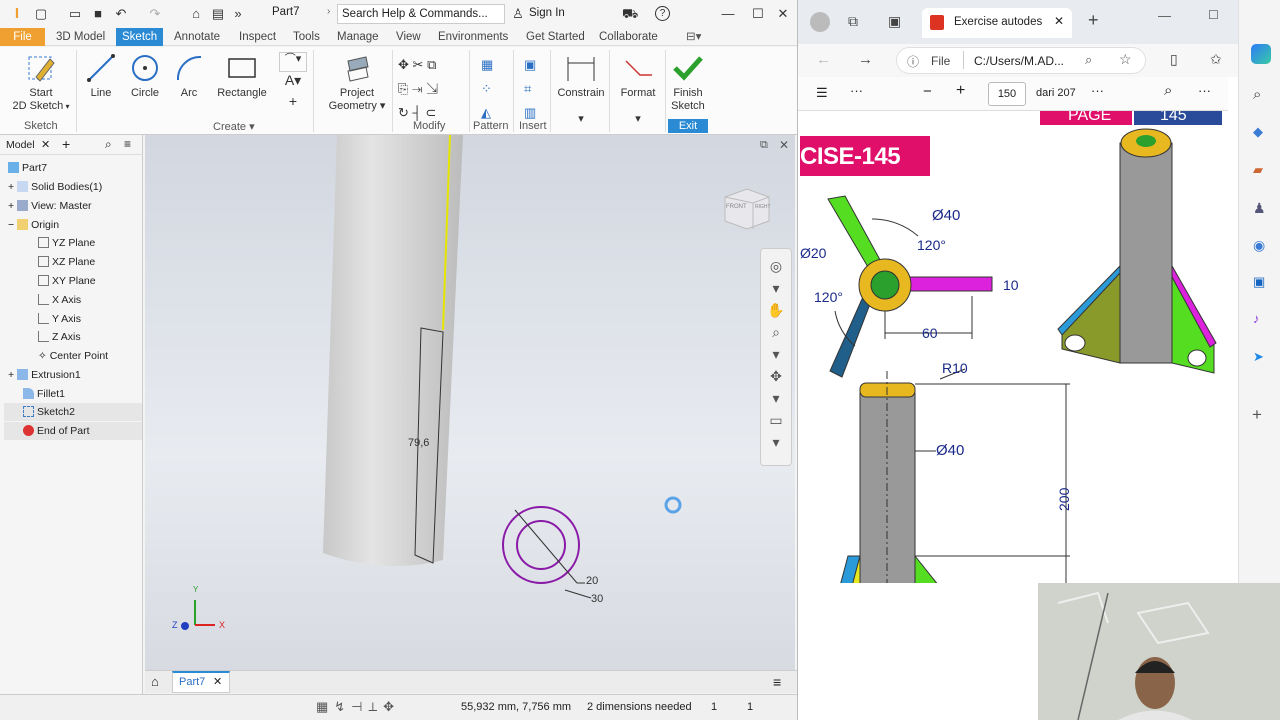  Describe the element at coordinates (1259, 208) in the screenshot. I see `games-icon: ♟` at that location.